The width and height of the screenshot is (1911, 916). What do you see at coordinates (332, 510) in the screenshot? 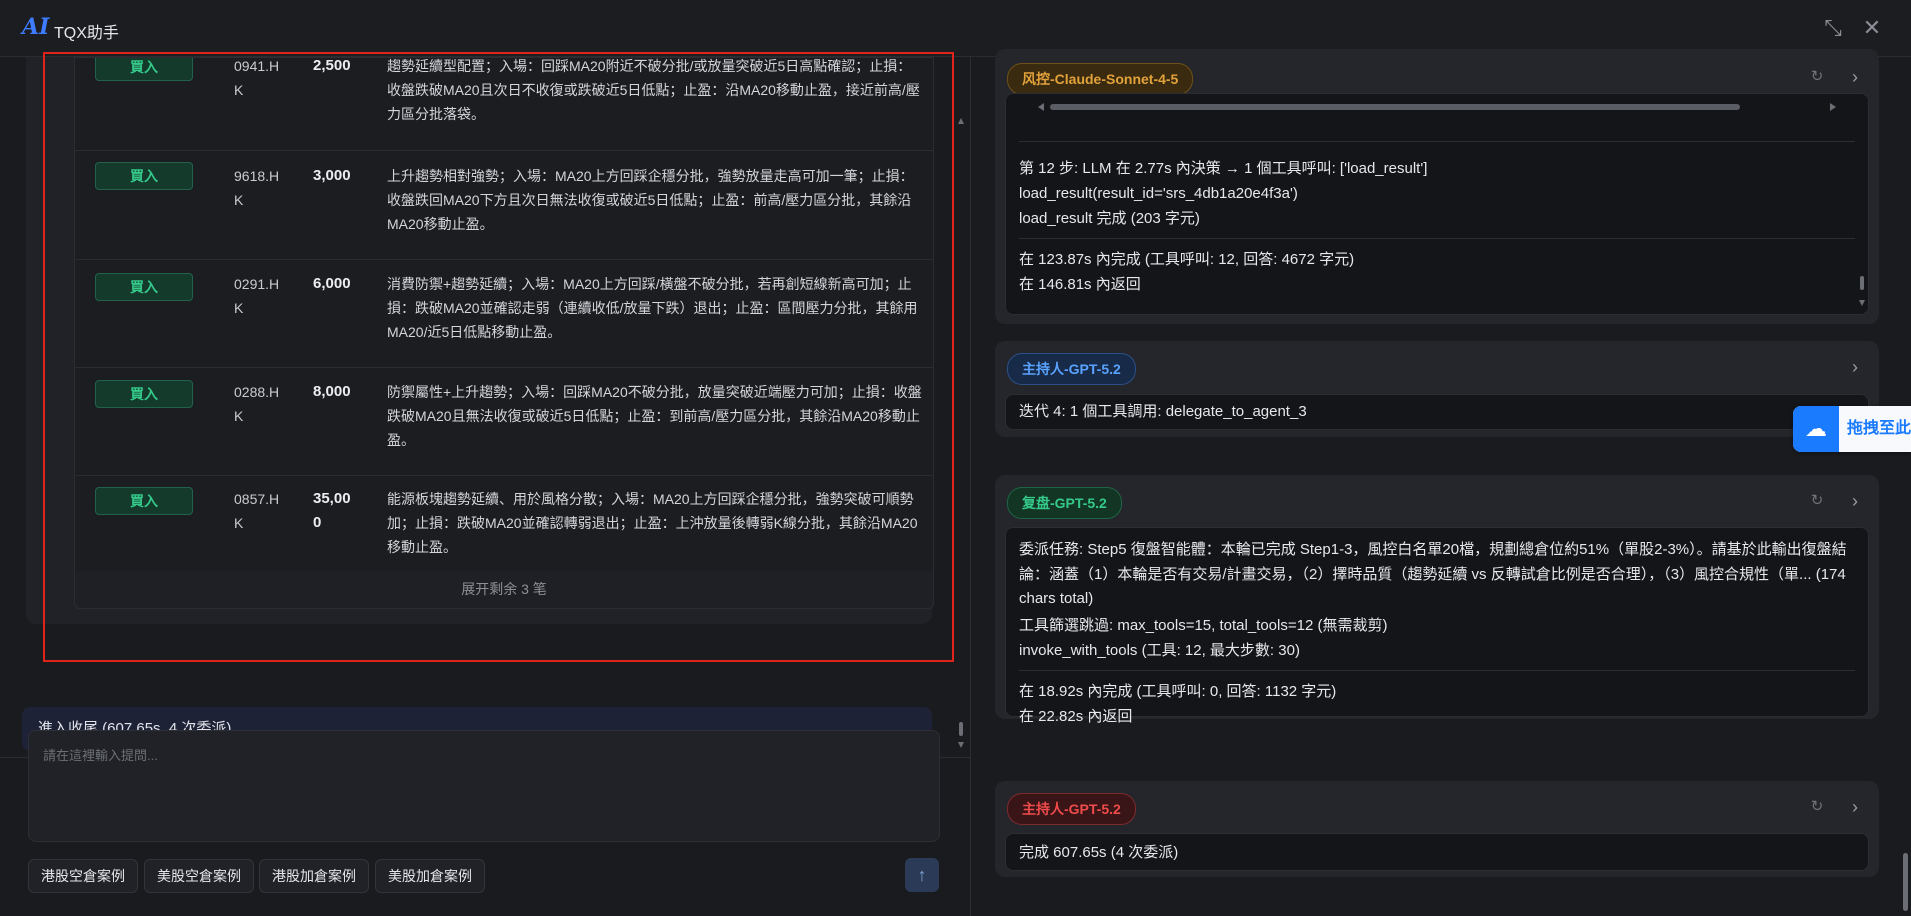
I see `quantity: 35,000` at bounding box center [332, 510].